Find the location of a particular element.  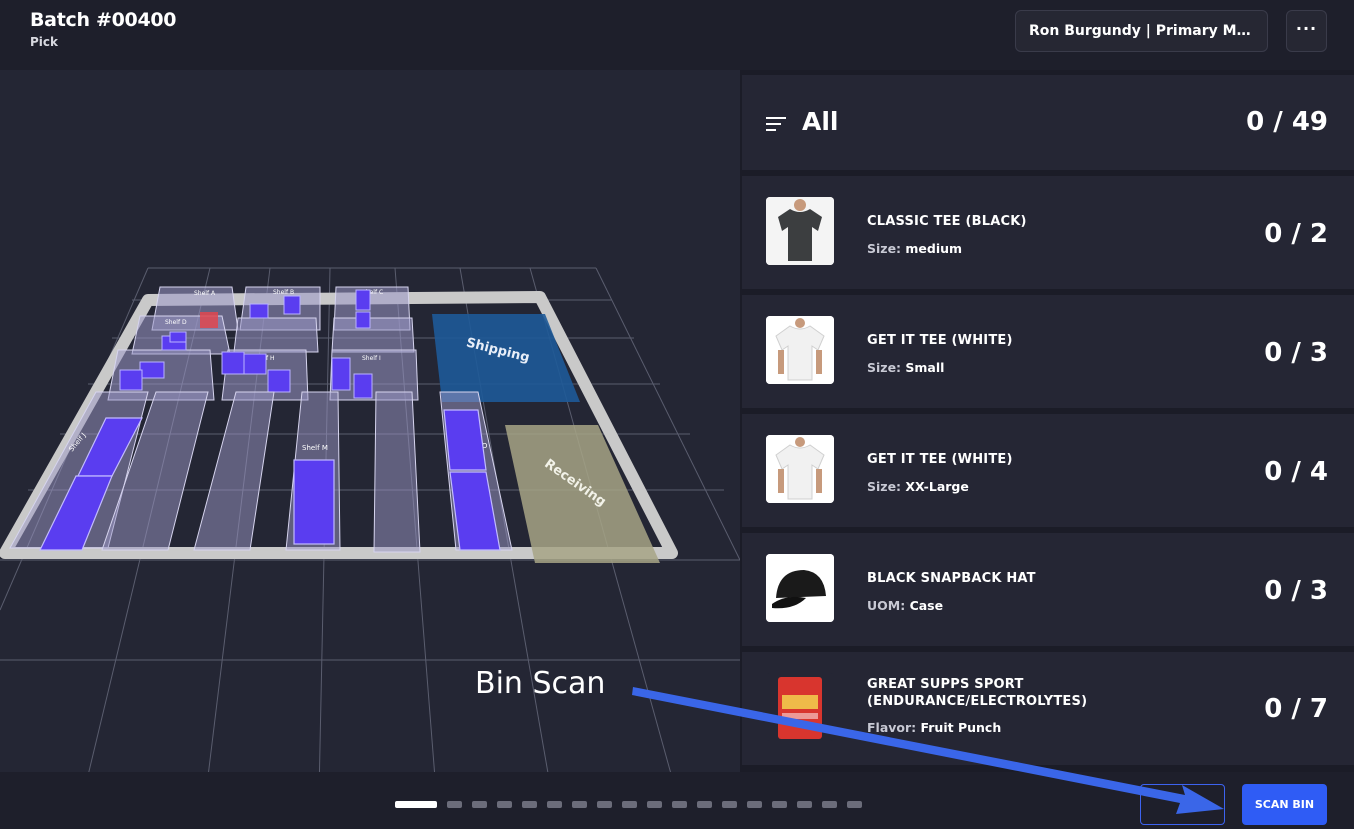

item-attribute: Size: XX-Large is located at coordinates (918, 486).